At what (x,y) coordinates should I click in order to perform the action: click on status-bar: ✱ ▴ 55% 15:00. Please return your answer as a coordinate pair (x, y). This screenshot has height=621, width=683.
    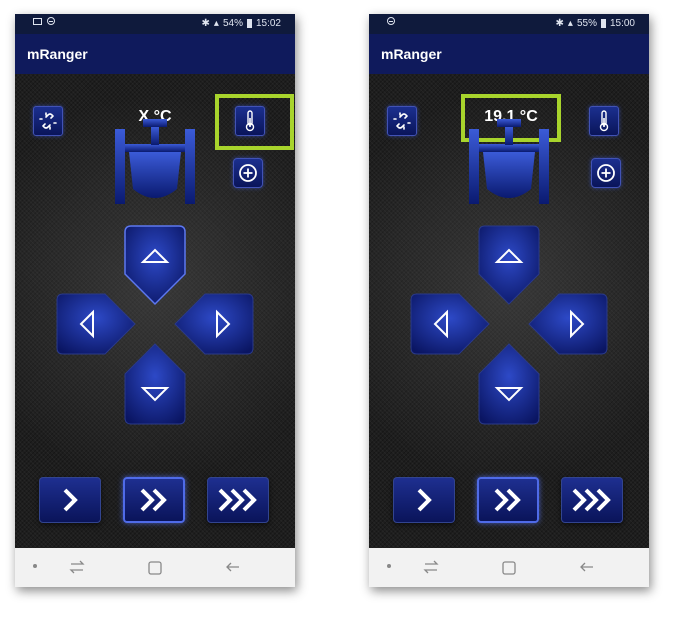
    Looking at the image, I should click on (509, 24).